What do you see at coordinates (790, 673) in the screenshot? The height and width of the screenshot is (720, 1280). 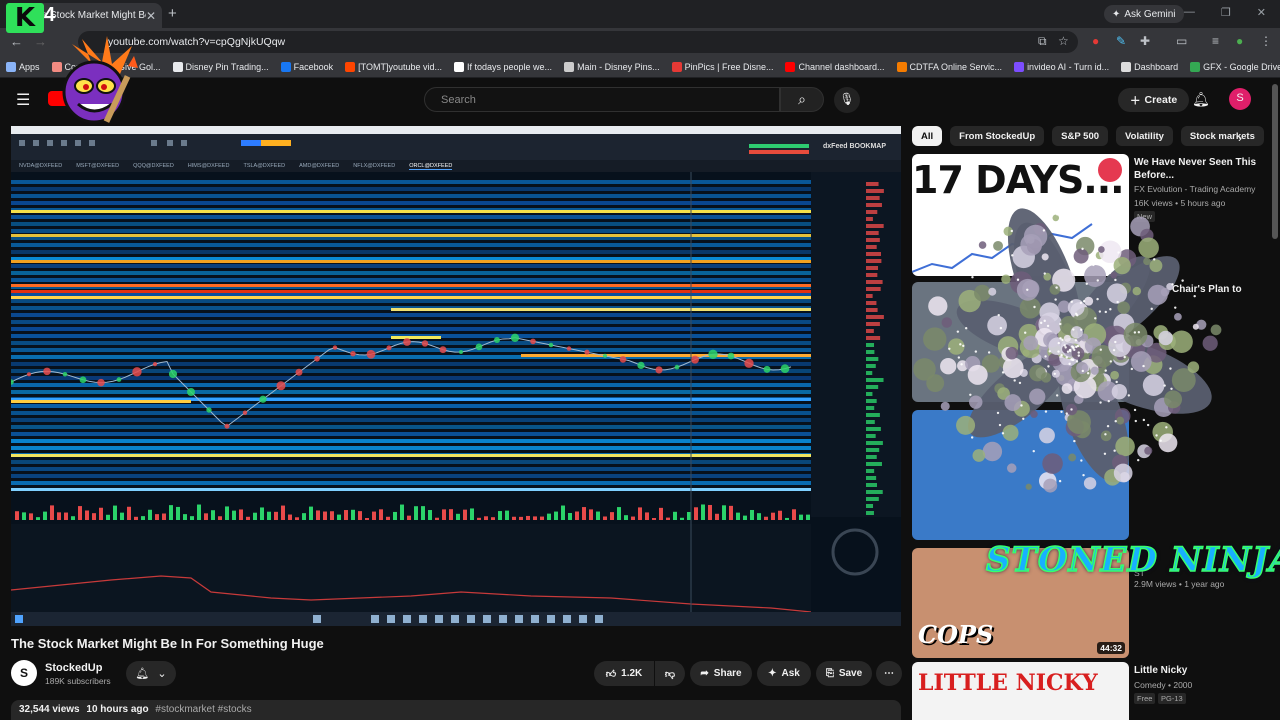 I see `ask-label: Ask` at bounding box center [790, 673].